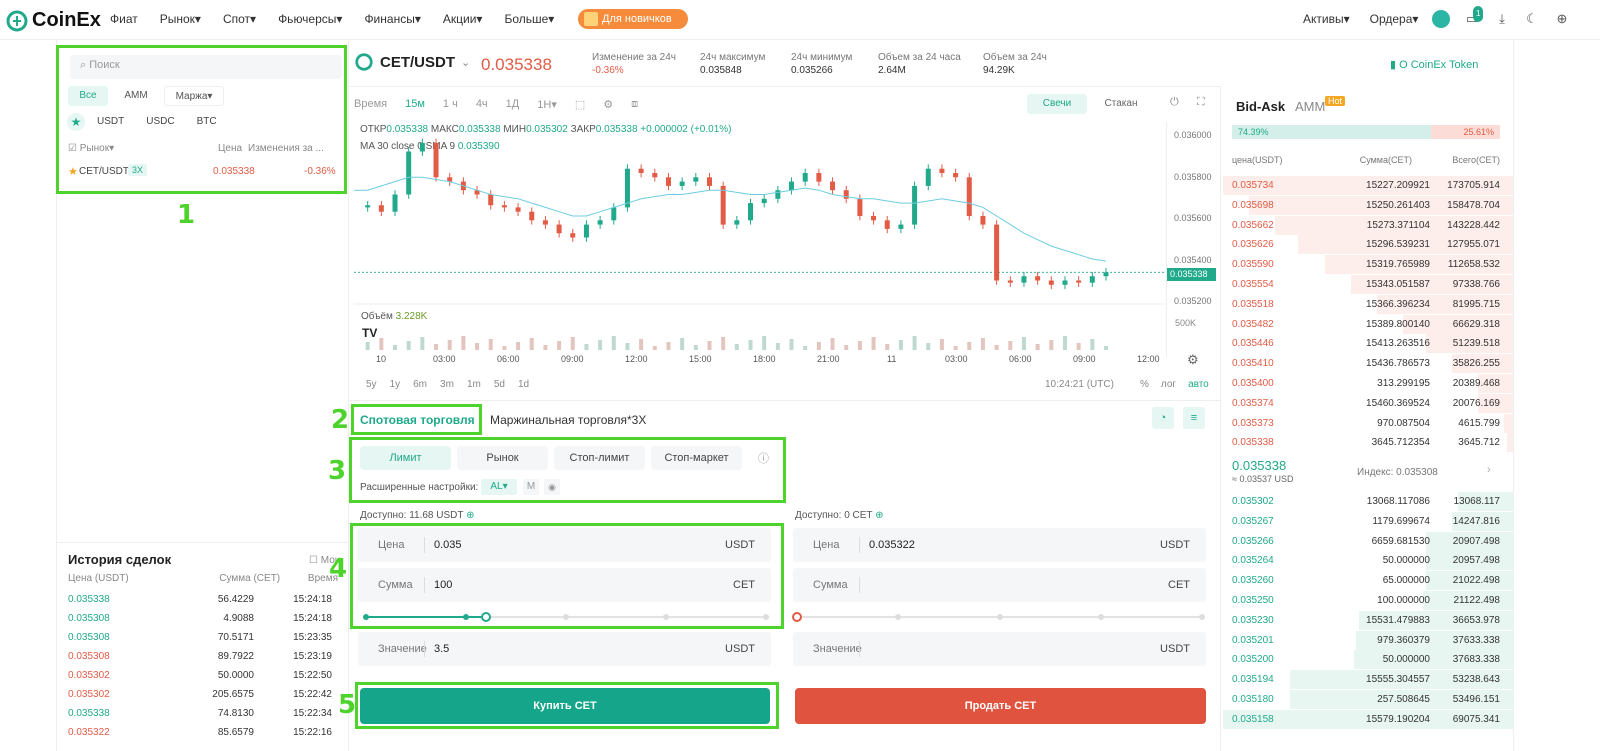  What do you see at coordinates (1532, 19) in the screenshot?
I see `theme-moon-icon: ☾` at bounding box center [1532, 19].